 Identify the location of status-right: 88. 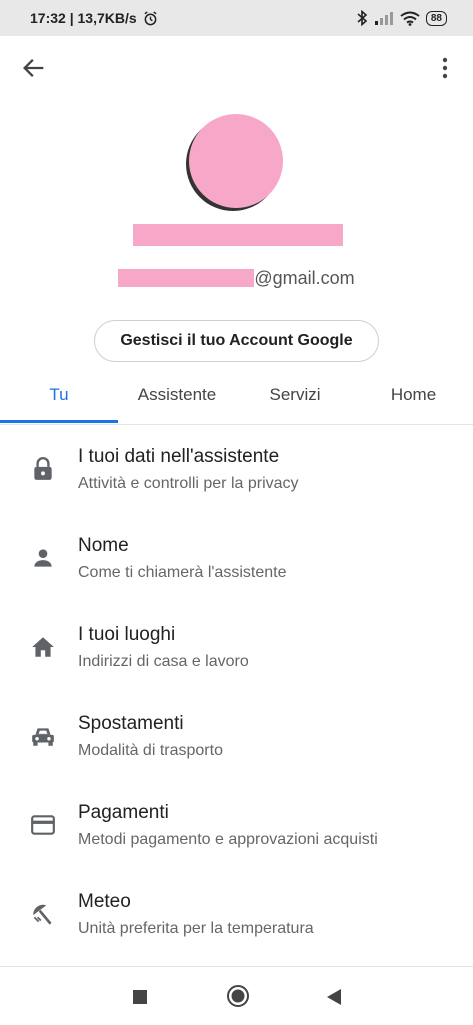
(401, 18).